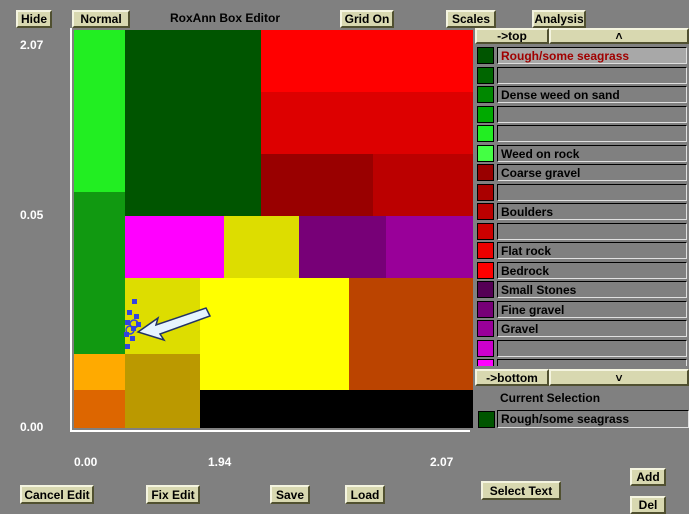  I want to click on window-title: RoxAnn Box Editor, so click(225, 18).